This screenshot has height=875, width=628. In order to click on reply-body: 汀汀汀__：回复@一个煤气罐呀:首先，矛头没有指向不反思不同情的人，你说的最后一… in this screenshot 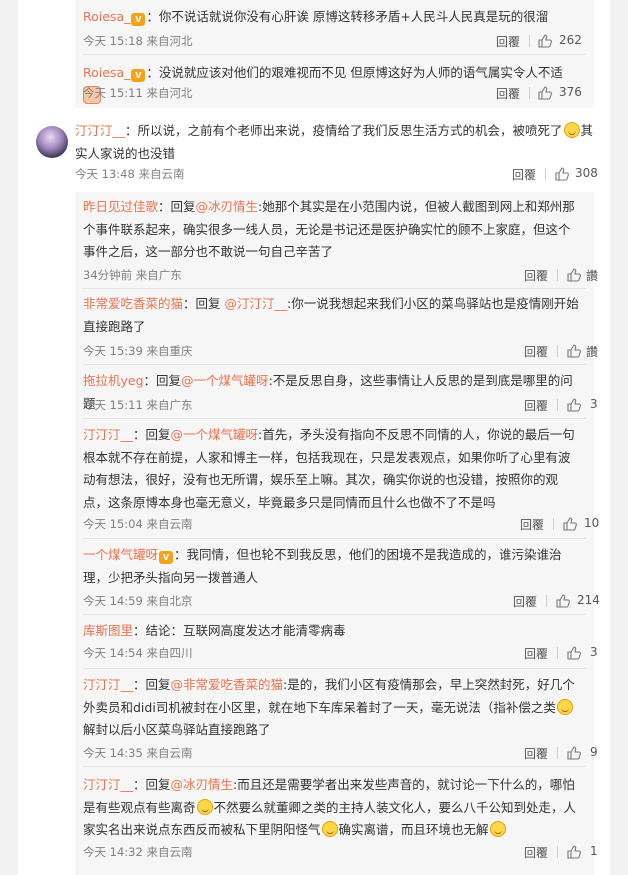, I will do `click(331, 469)`.